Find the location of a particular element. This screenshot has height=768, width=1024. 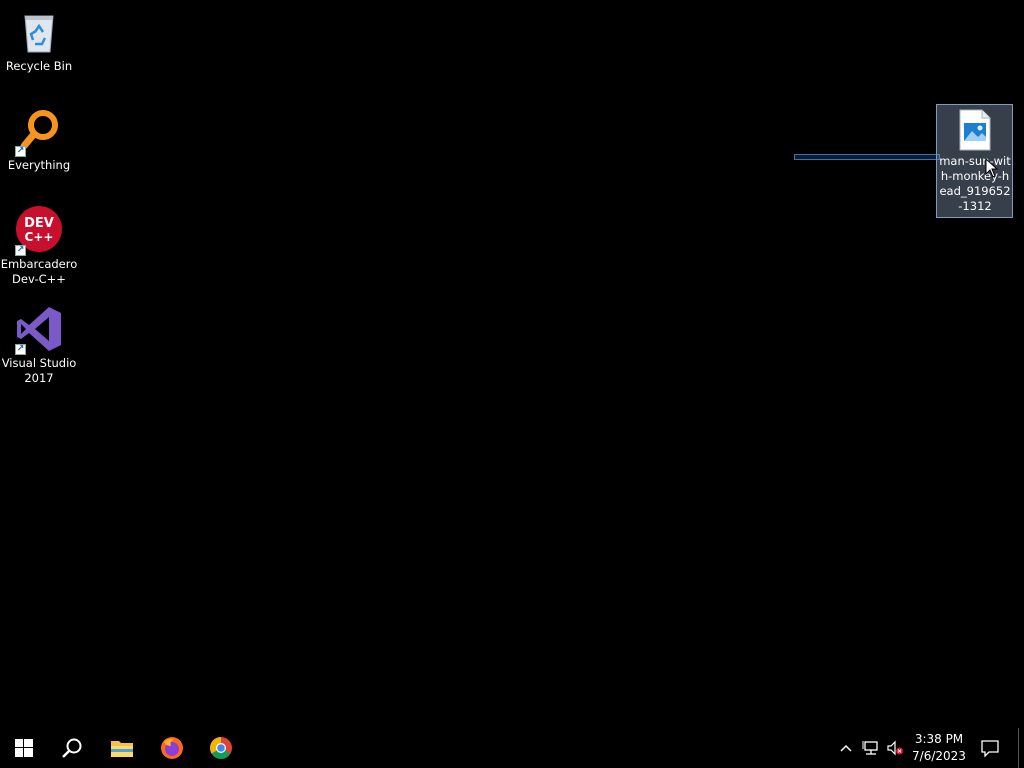

svg-text: C++ is located at coordinates (39, 237).